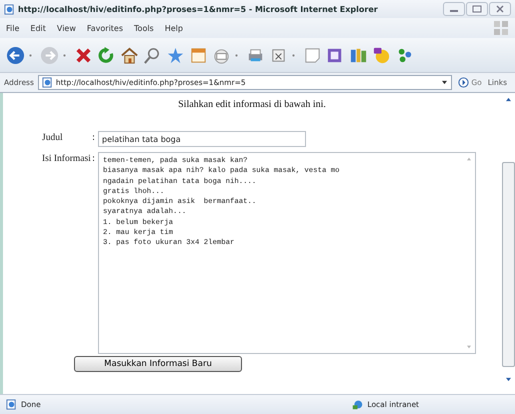 The height and width of the screenshot is (414, 515). I want to click on field-label: Judul, so click(53, 137).